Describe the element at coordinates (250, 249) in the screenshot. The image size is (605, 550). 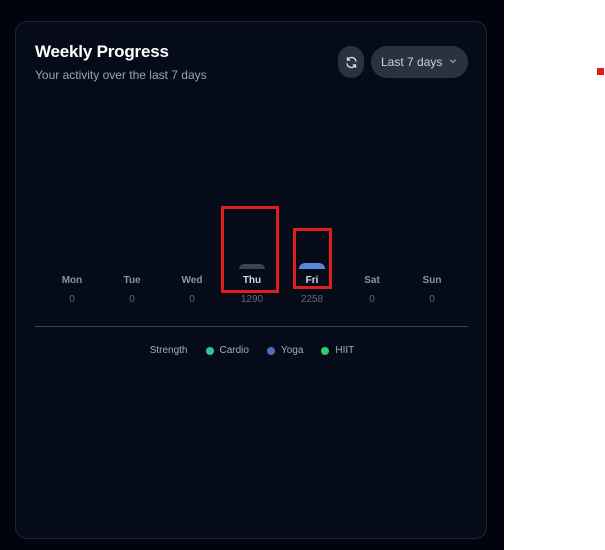
I see `highlight-box-thu` at that location.